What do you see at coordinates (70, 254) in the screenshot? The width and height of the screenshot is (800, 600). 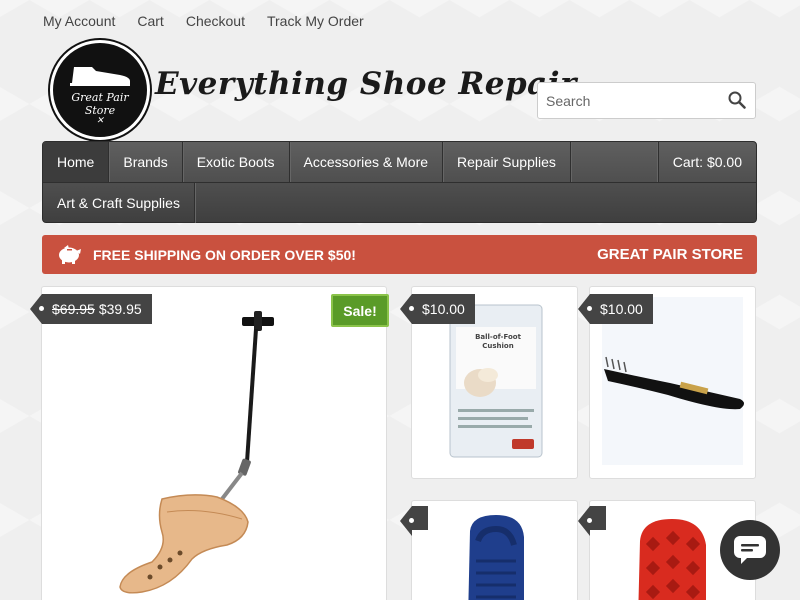 I see `piggy-bank-icon` at bounding box center [70, 254].